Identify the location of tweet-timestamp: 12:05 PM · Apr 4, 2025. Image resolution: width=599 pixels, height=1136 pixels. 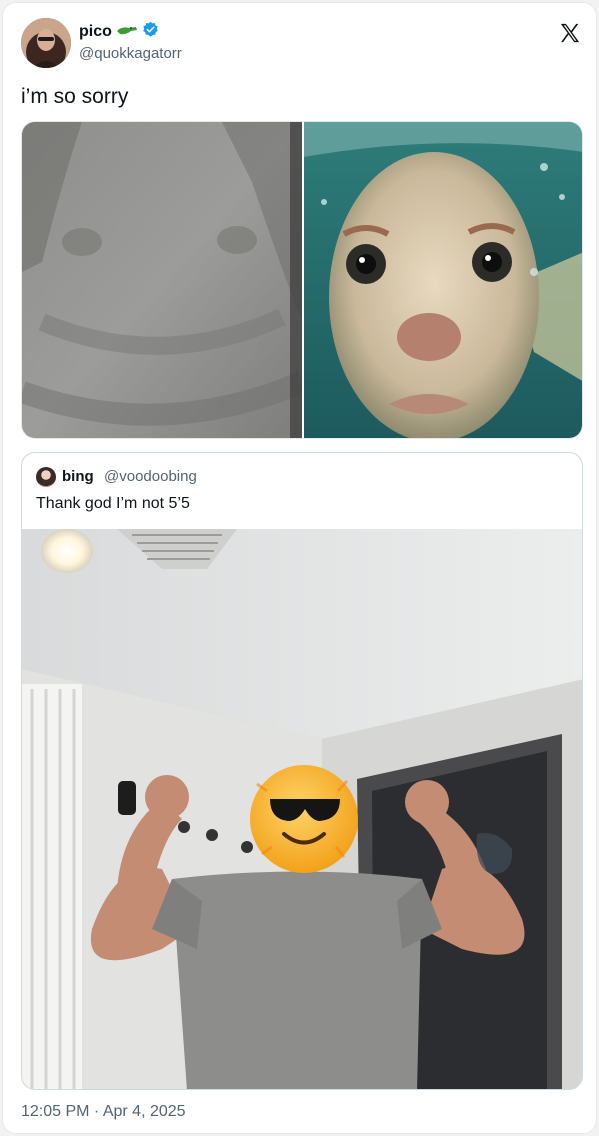
(103, 1112).